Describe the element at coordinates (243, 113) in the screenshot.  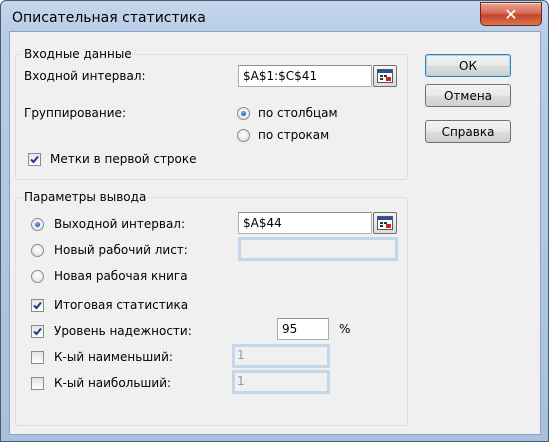
I see `by-columns-radio` at that location.